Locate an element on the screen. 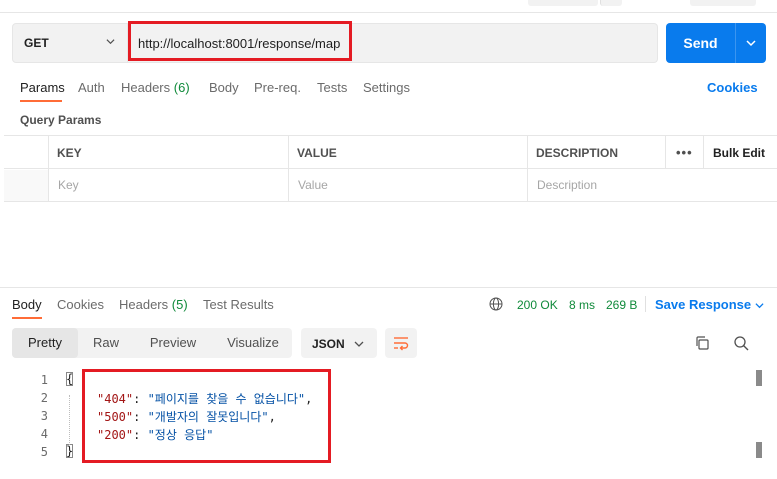 This screenshot has width=777, height=479. line-number: 3 is located at coordinates (44, 416).